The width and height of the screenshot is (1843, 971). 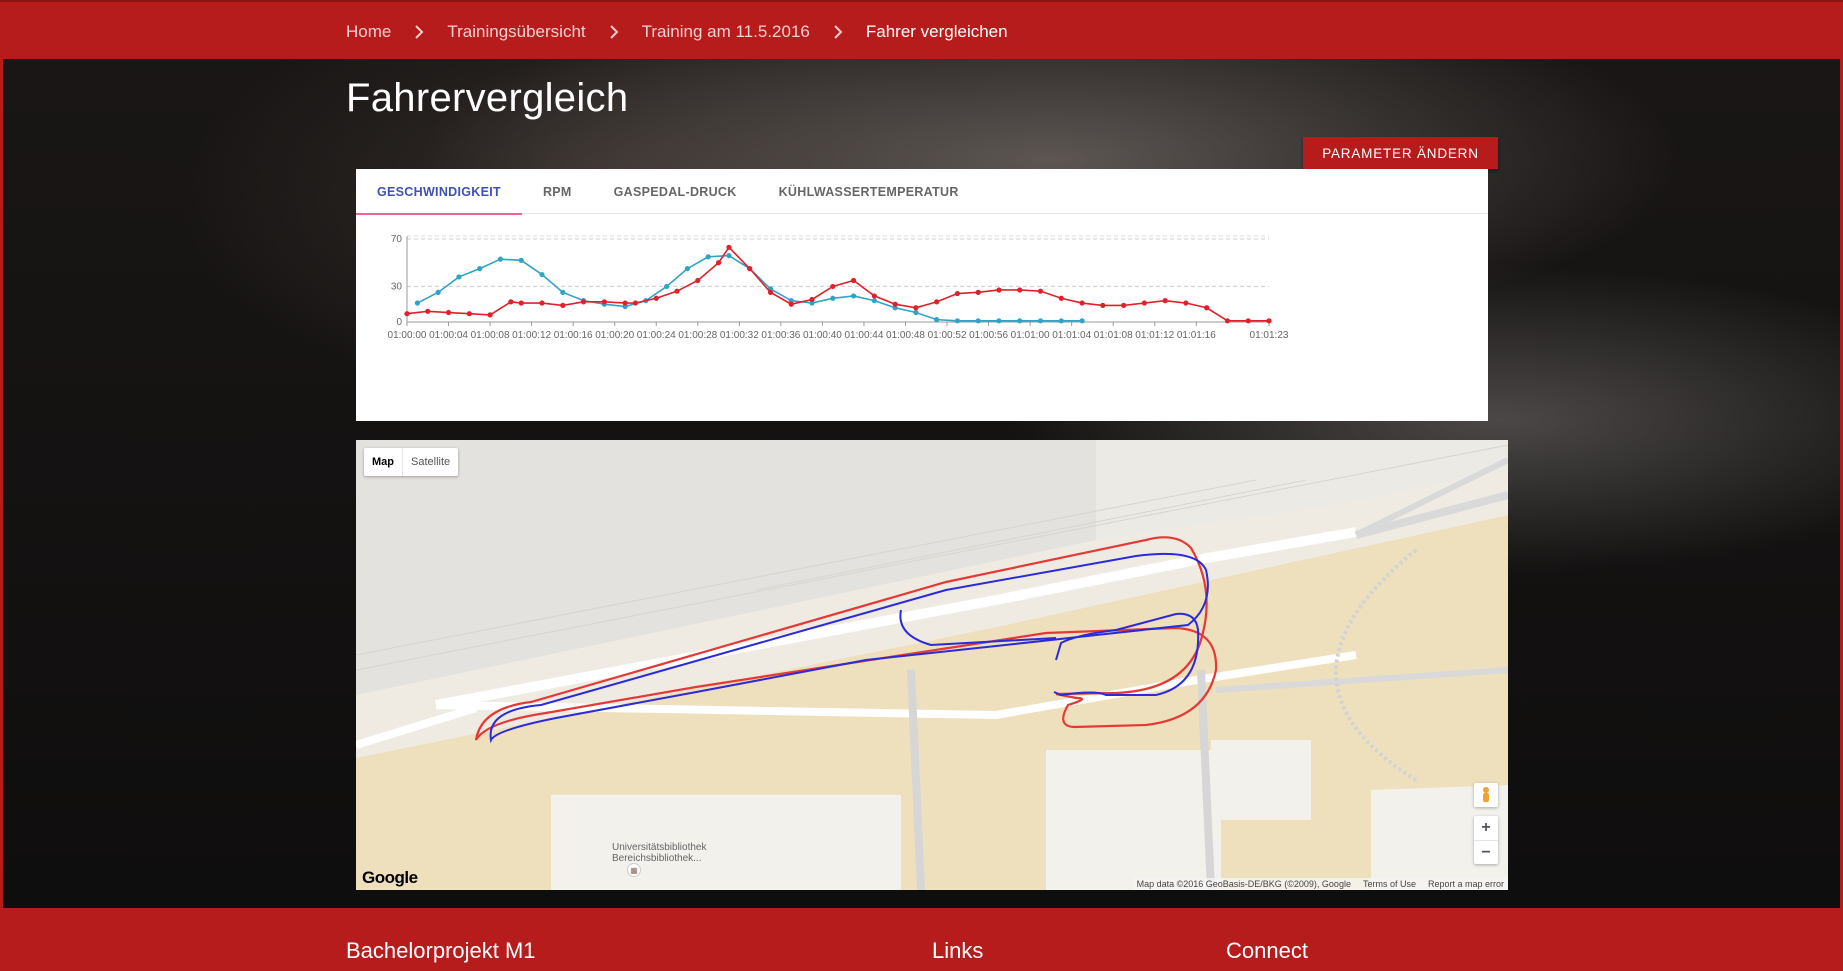 What do you see at coordinates (397, 286) in the screenshot?
I see `y-tick-label: 30` at bounding box center [397, 286].